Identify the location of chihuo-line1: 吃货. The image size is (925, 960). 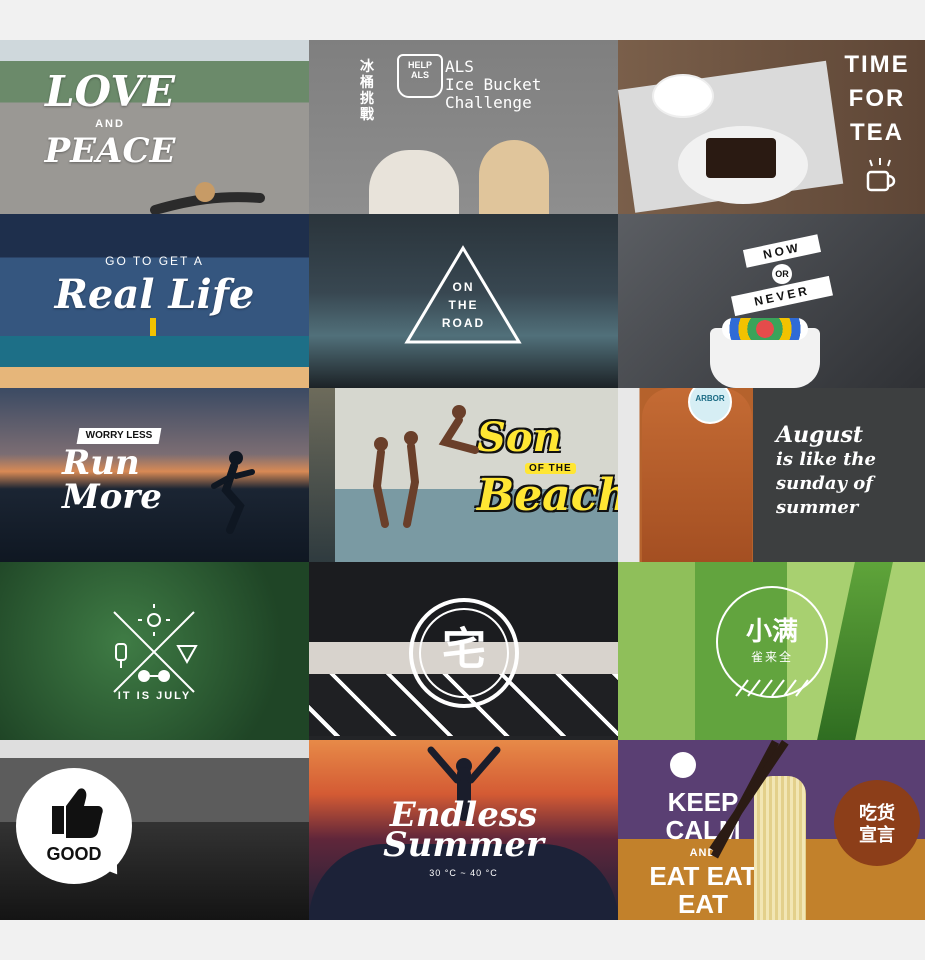
(877, 813).